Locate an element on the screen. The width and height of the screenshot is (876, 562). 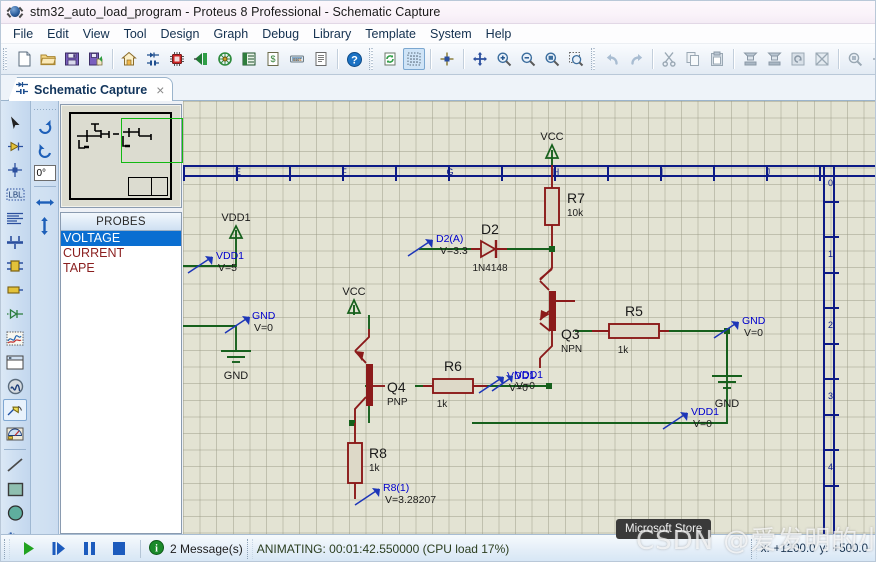
probe-item-voltage: VOLTAGE is located at coordinates (121, 238).